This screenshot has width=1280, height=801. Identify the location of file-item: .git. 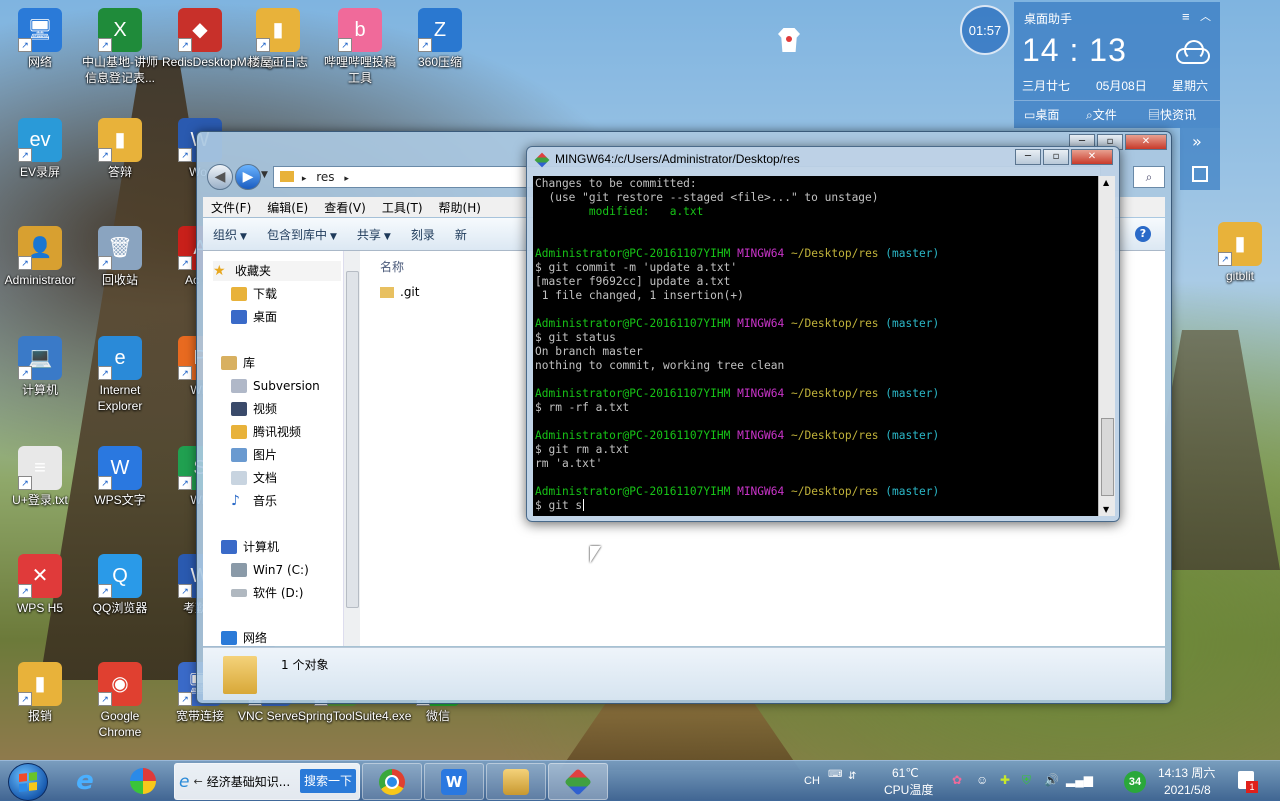
(399, 292).